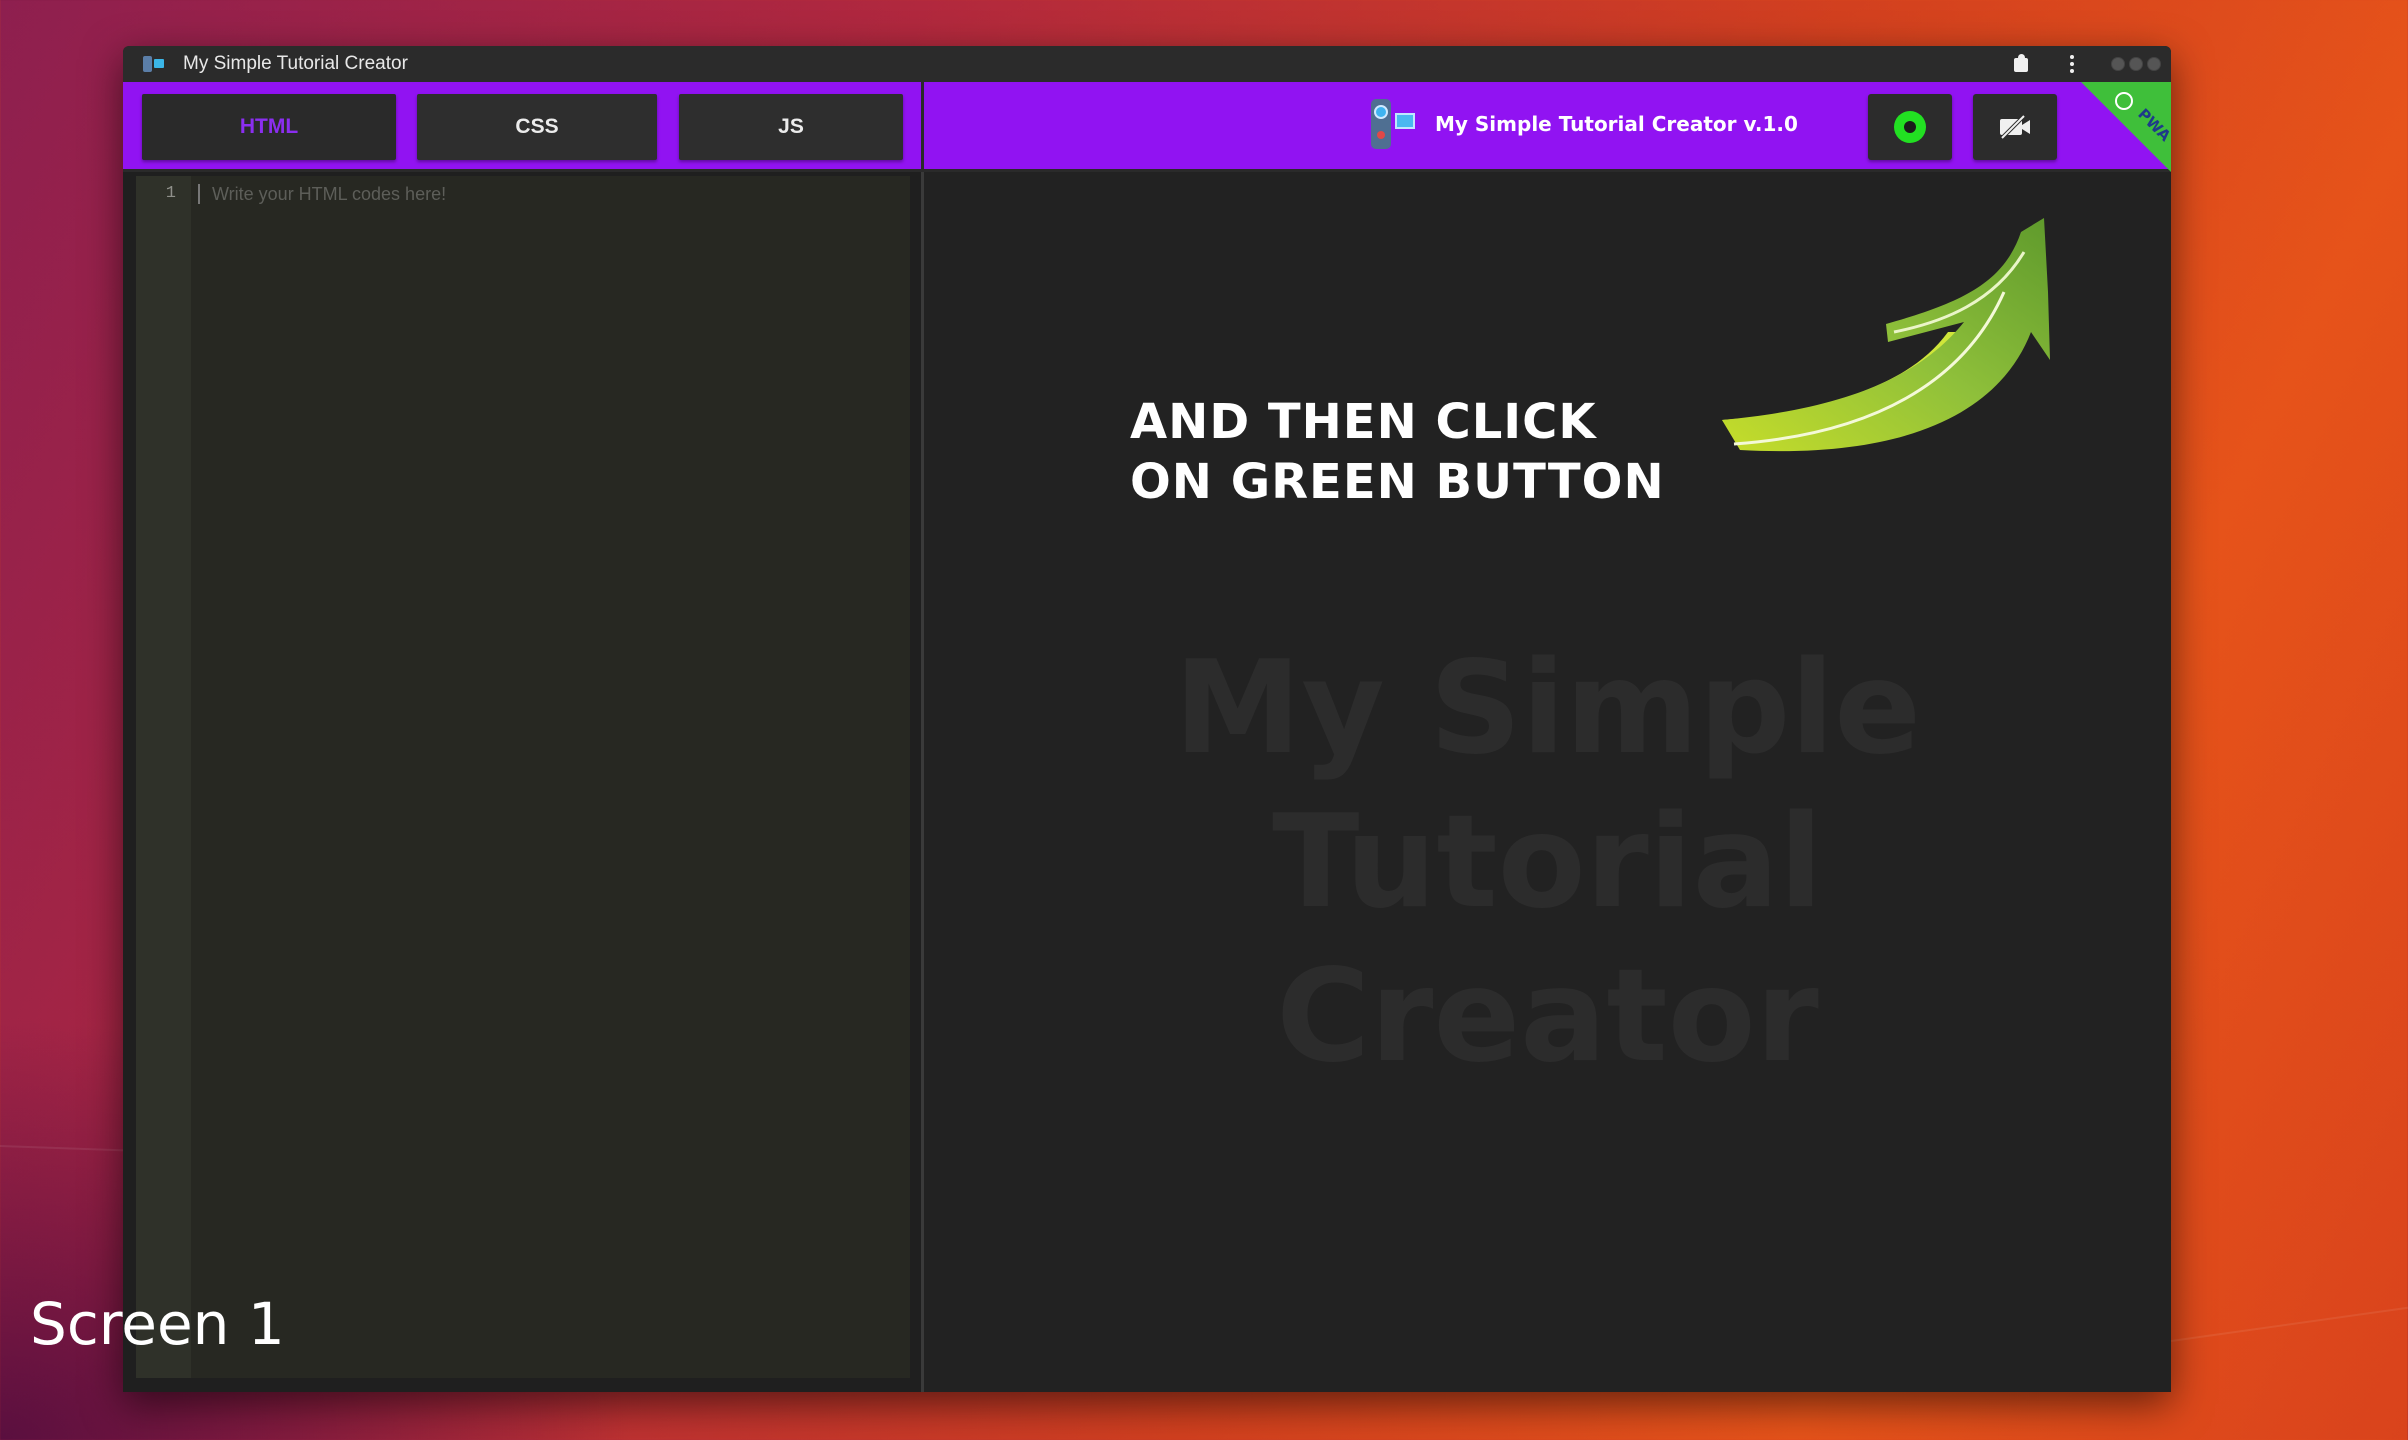 This screenshot has height=1440, width=2408. What do you see at coordinates (2022, 64) in the screenshot?
I see `puzzle-icon` at bounding box center [2022, 64].